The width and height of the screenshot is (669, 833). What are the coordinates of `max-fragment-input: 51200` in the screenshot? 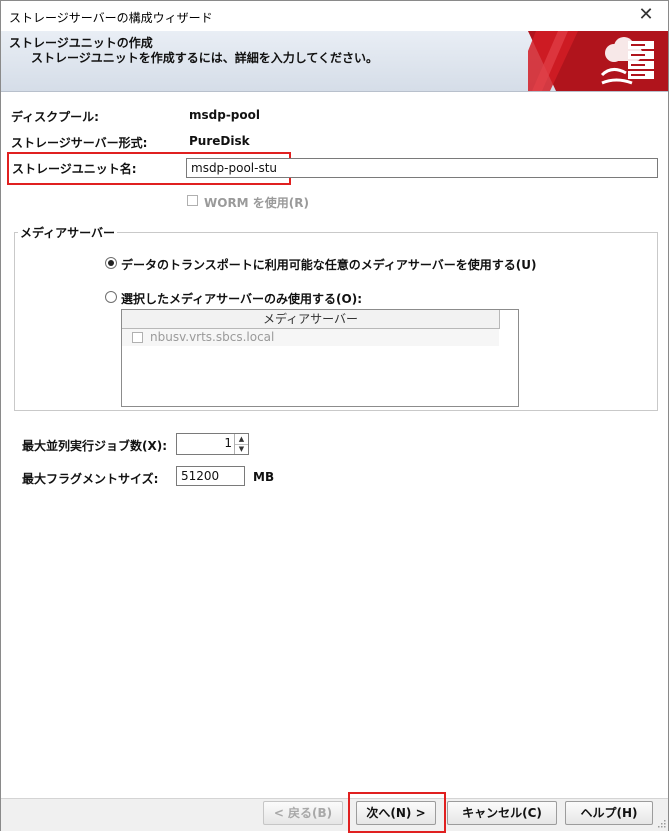 It's located at (210, 476).